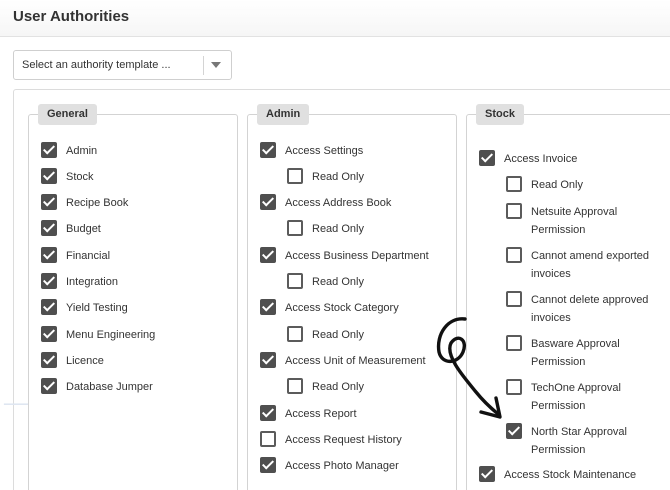  What do you see at coordinates (590, 265) in the screenshot?
I see `checkbox-label: Cannot amend exported invoices` at bounding box center [590, 265].